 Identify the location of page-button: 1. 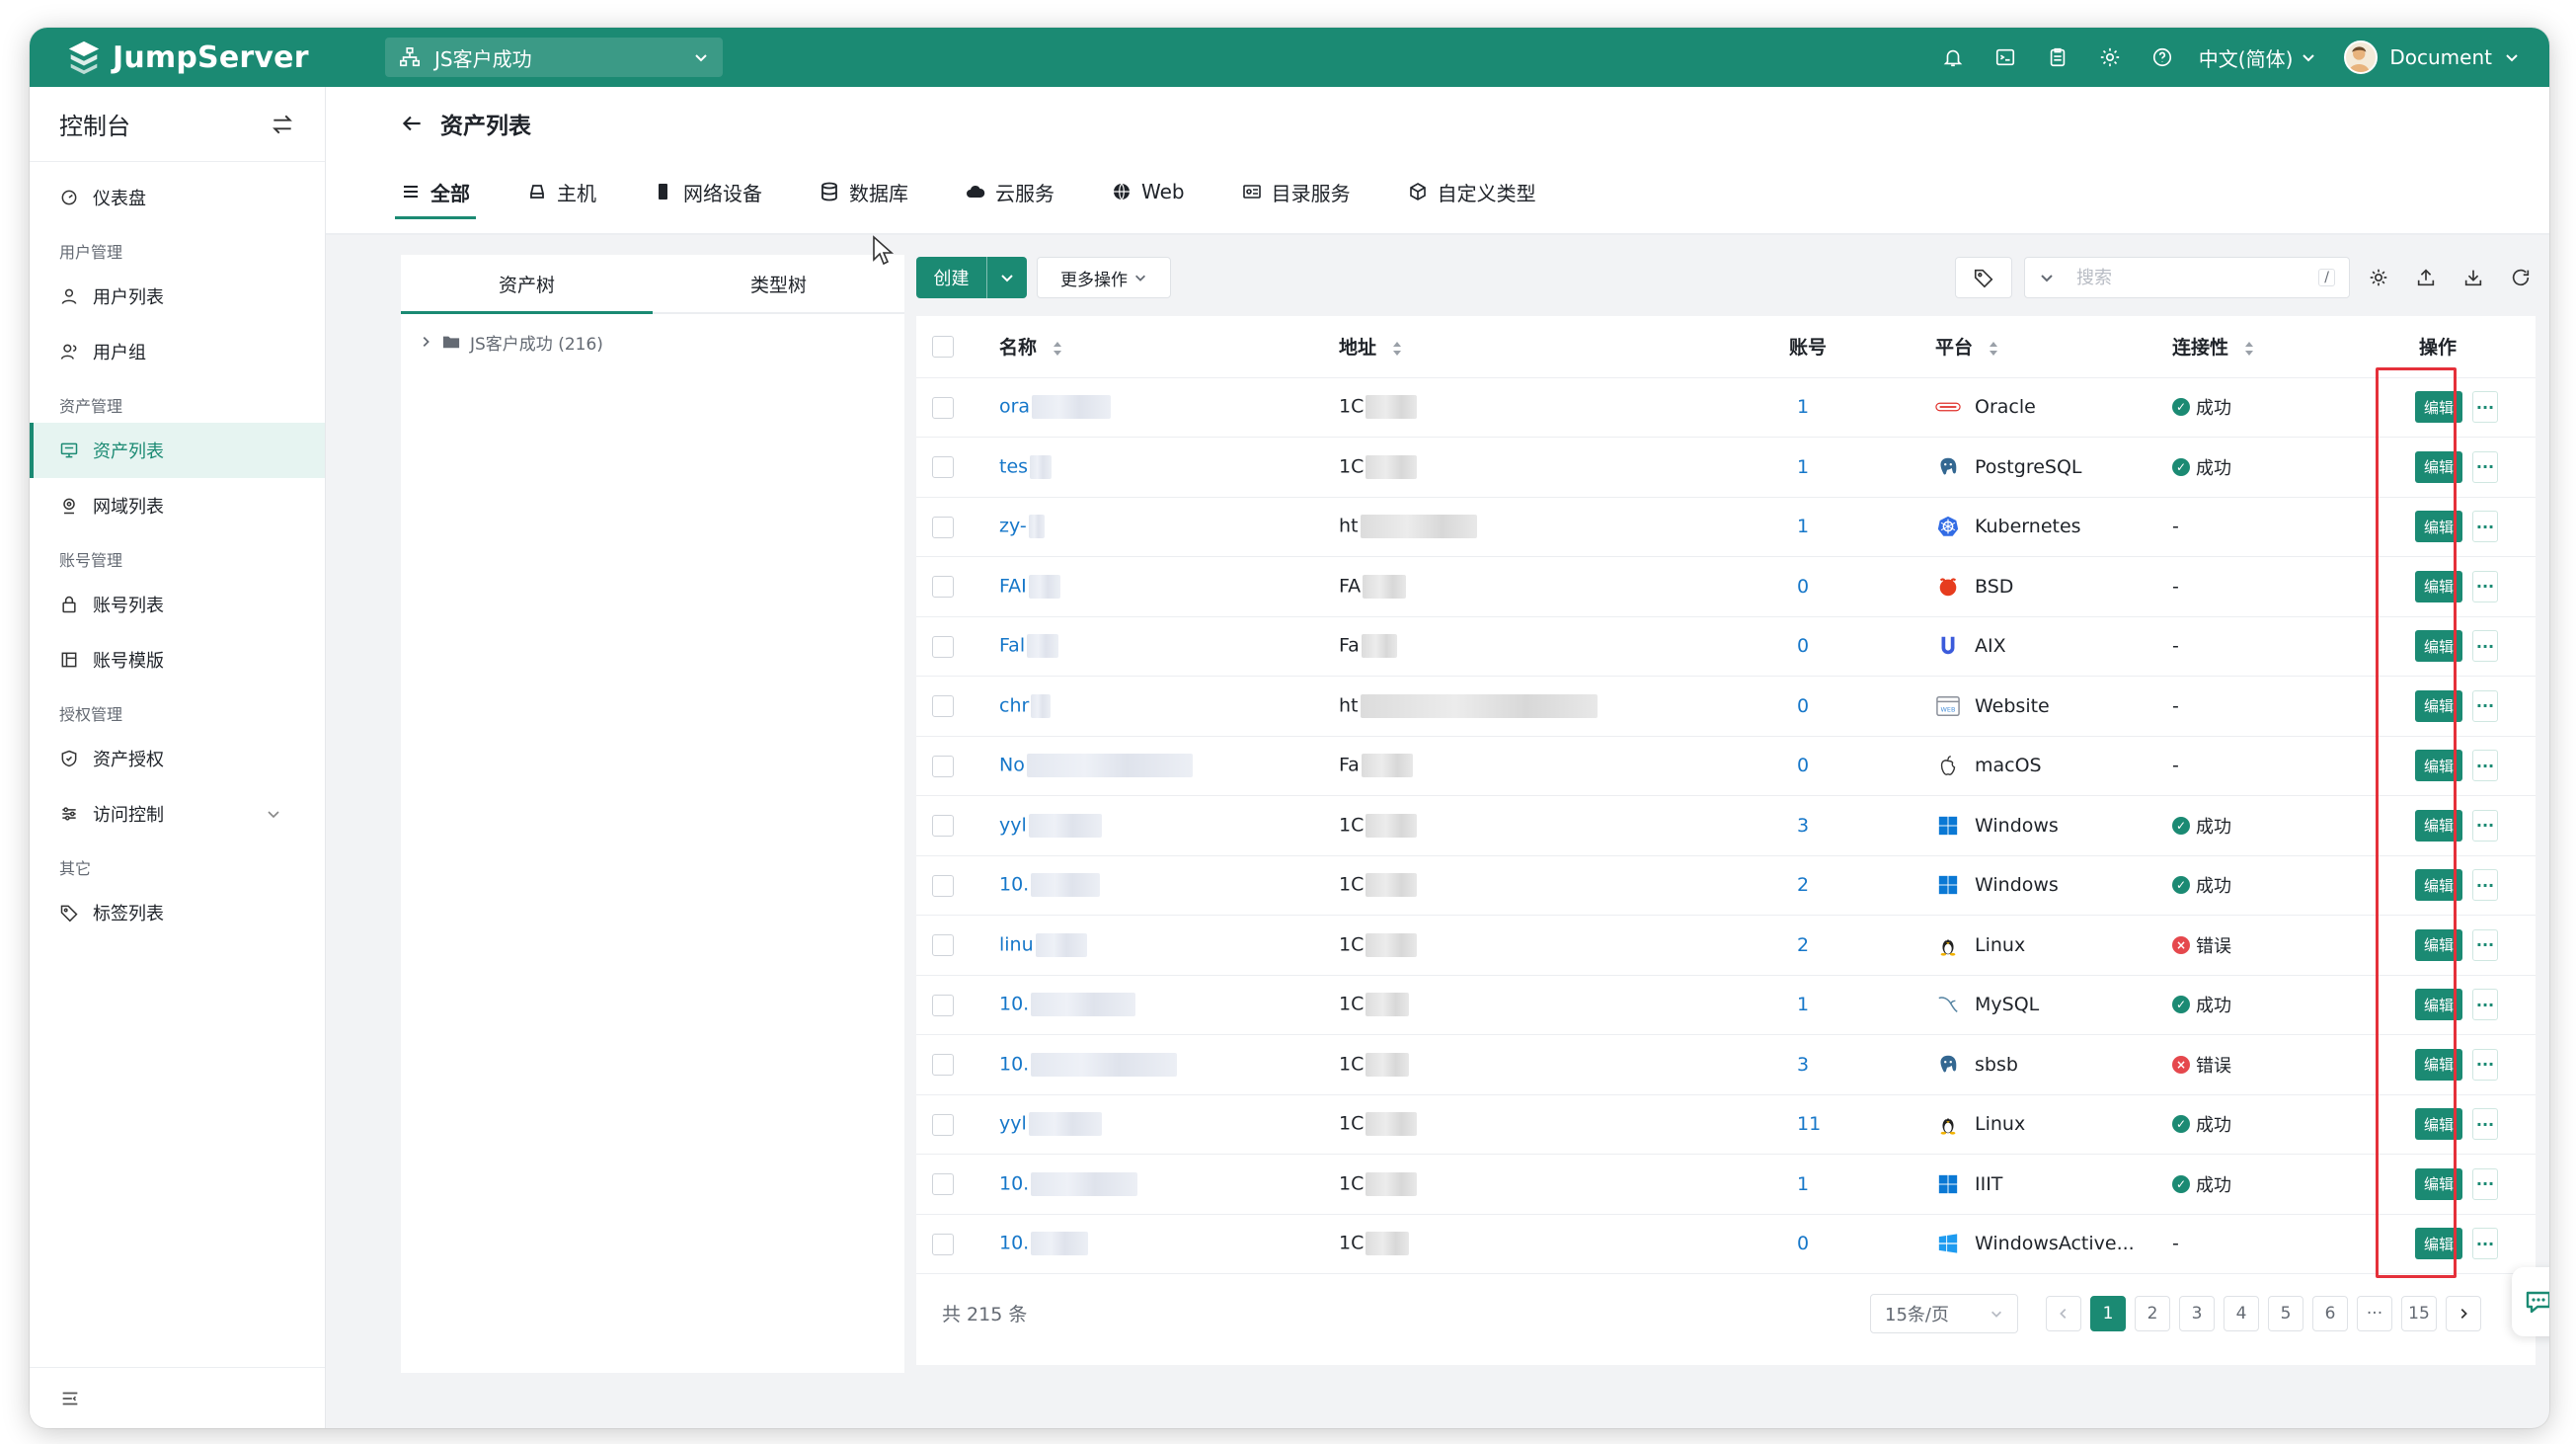
(2108, 1313).